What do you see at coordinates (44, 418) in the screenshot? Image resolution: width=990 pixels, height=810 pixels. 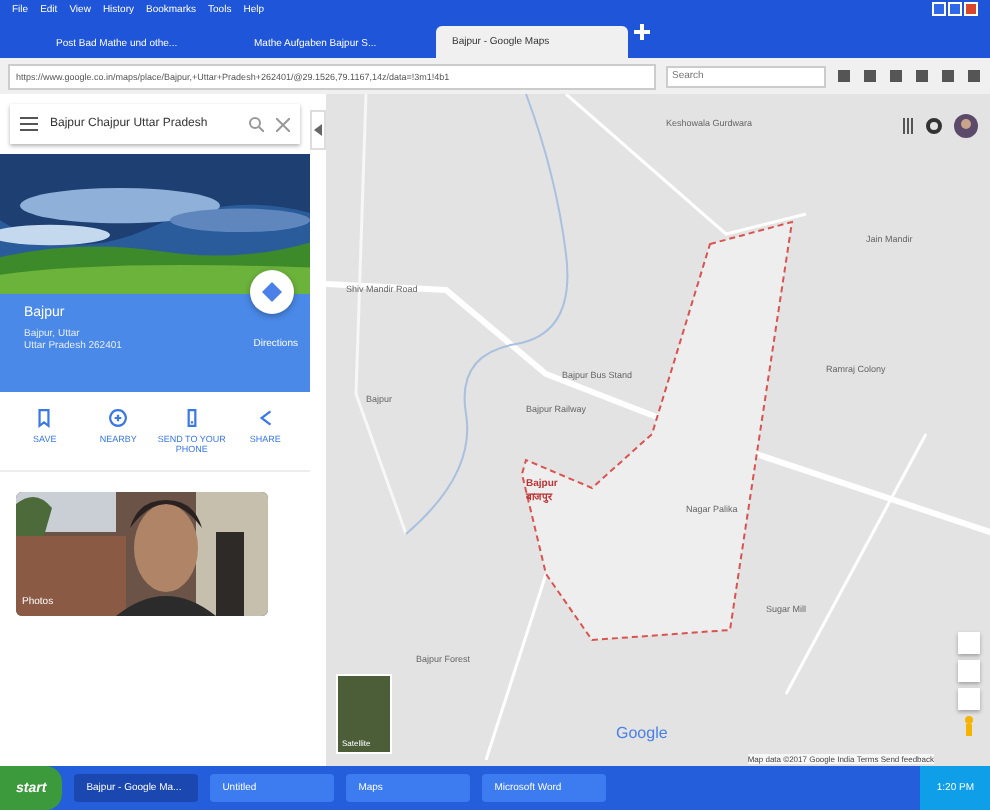 I see `bookmark-icon` at bounding box center [44, 418].